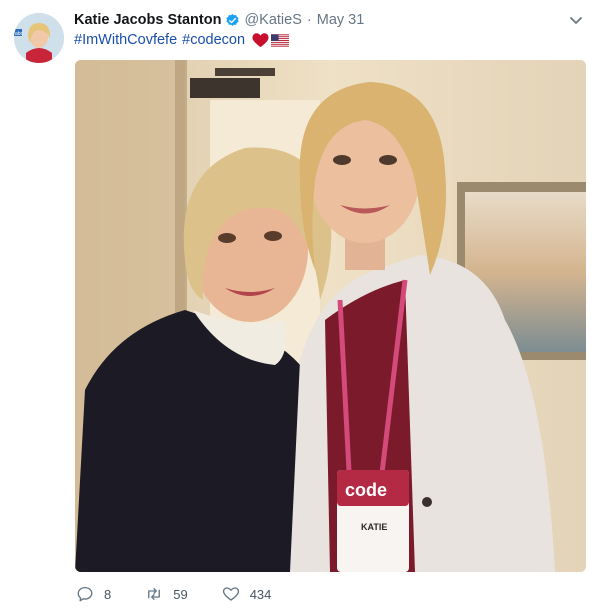 This screenshot has height=615, width=594. I want to click on retweet-count: 59, so click(180, 594).